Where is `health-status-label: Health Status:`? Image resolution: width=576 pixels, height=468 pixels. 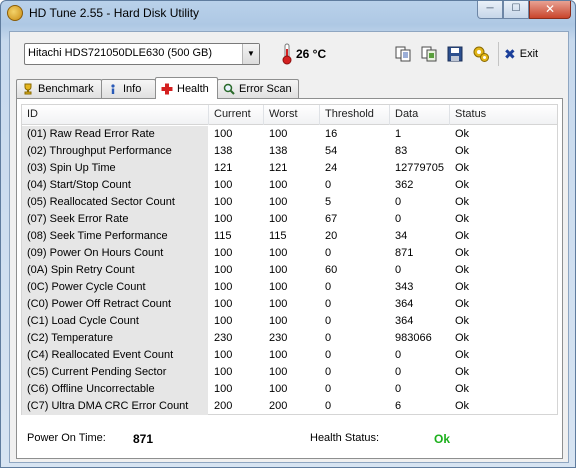
health-status-label: Health Status: is located at coordinates (345, 438).